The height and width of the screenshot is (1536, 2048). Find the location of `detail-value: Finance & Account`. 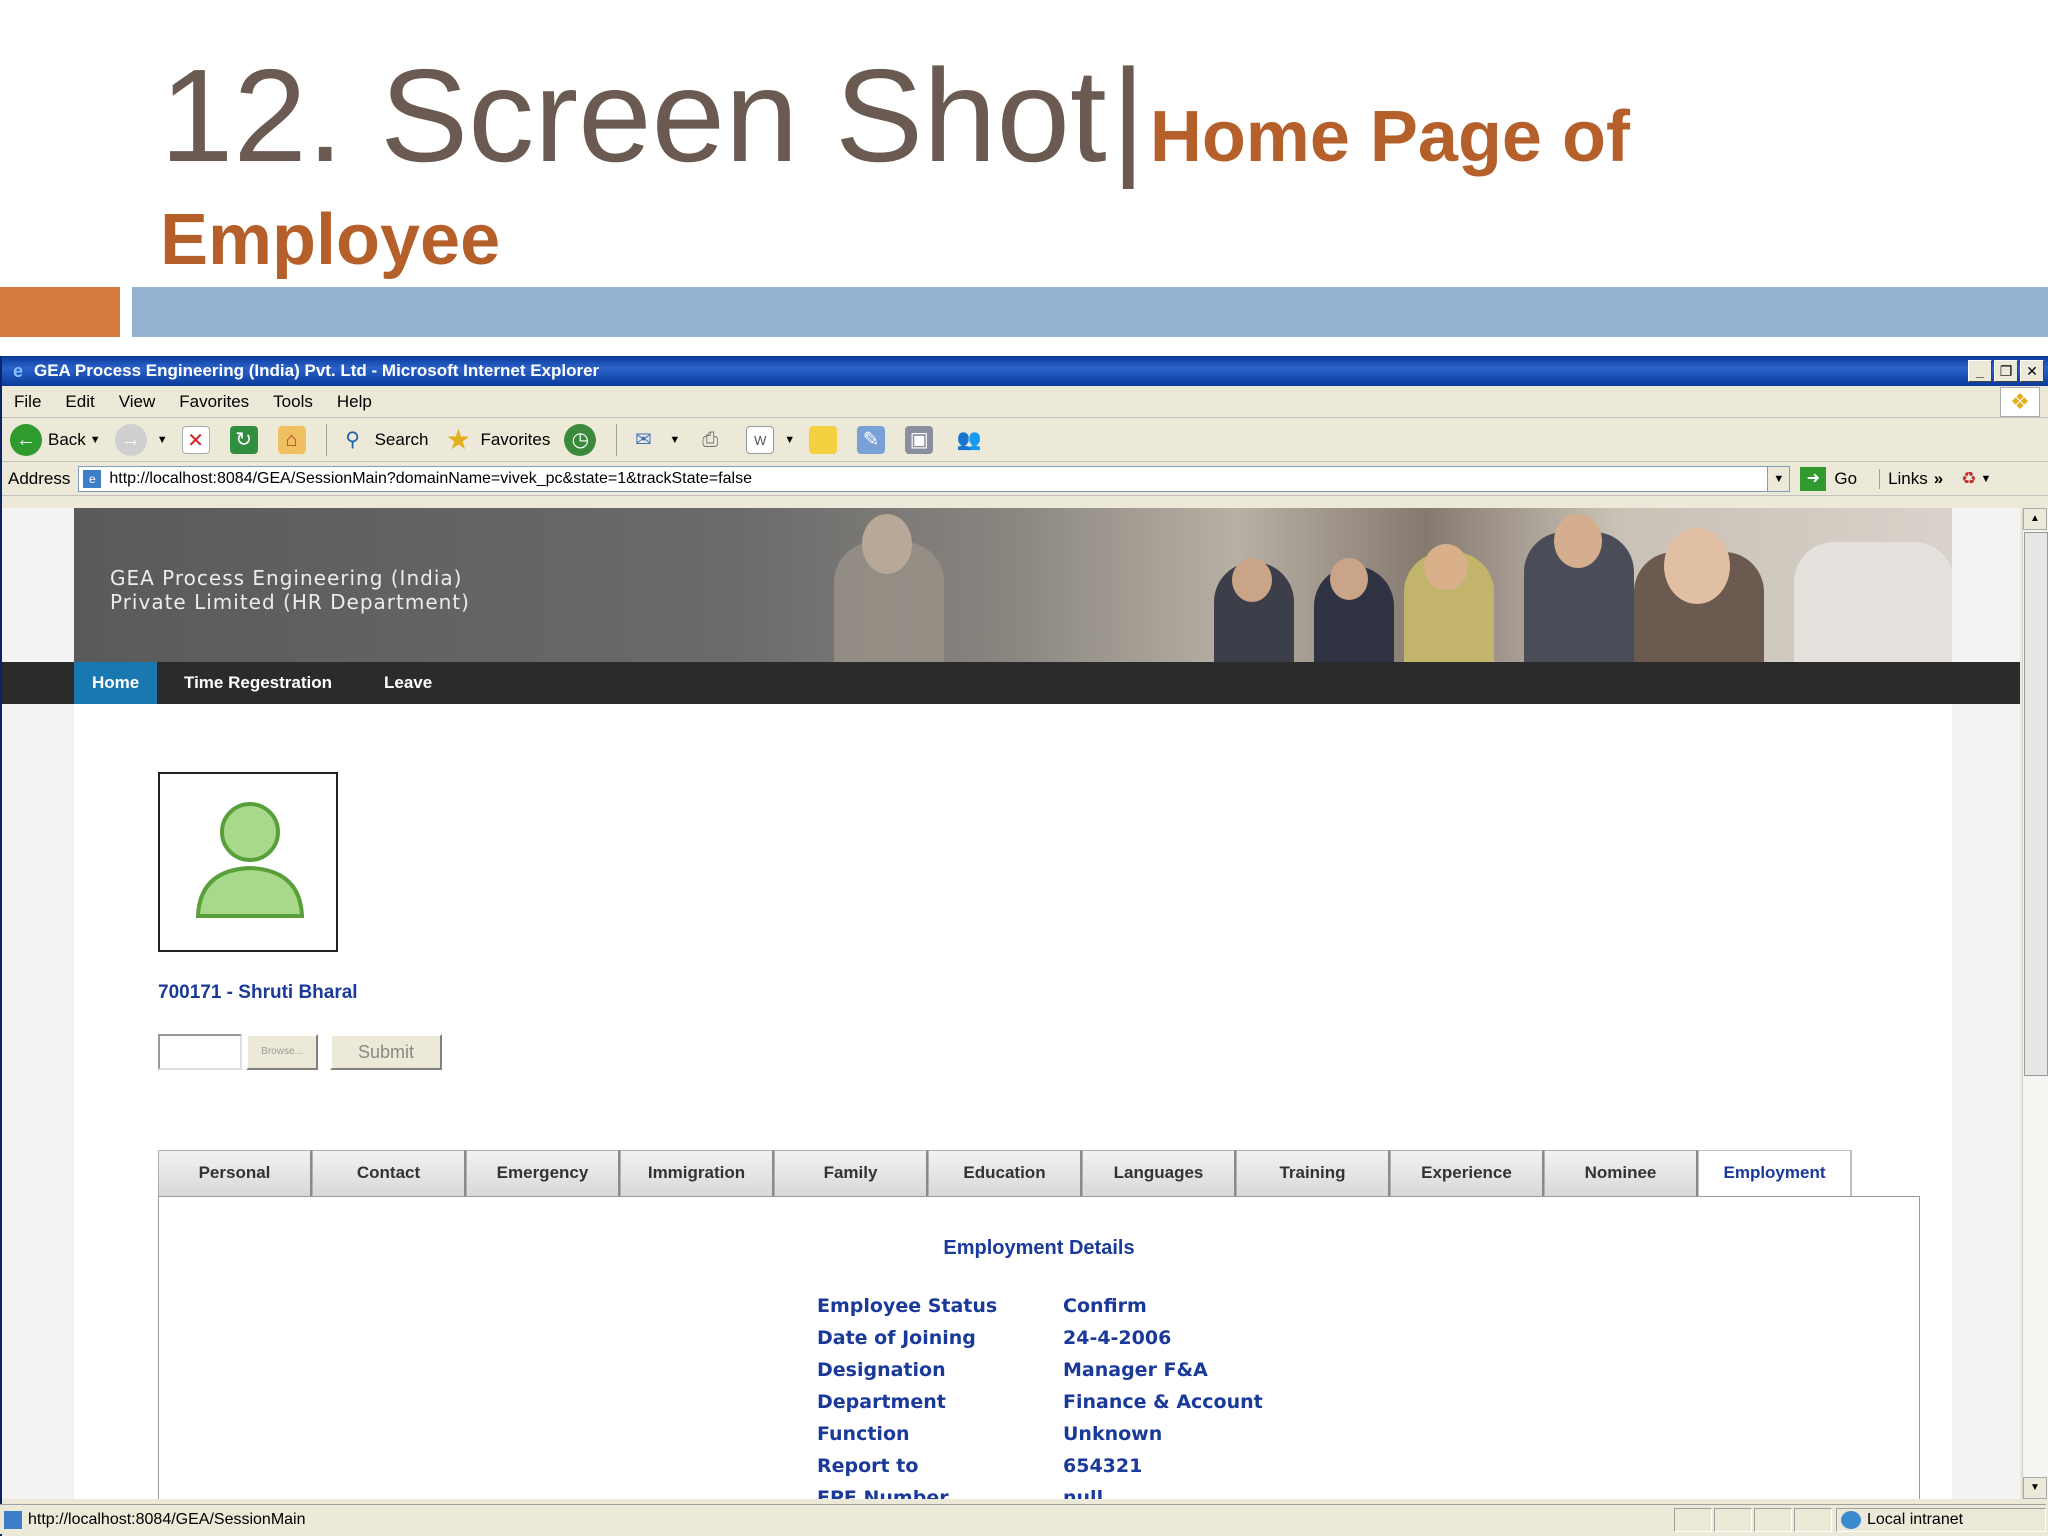

detail-value: Finance & Account is located at coordinates (1163, 1402).